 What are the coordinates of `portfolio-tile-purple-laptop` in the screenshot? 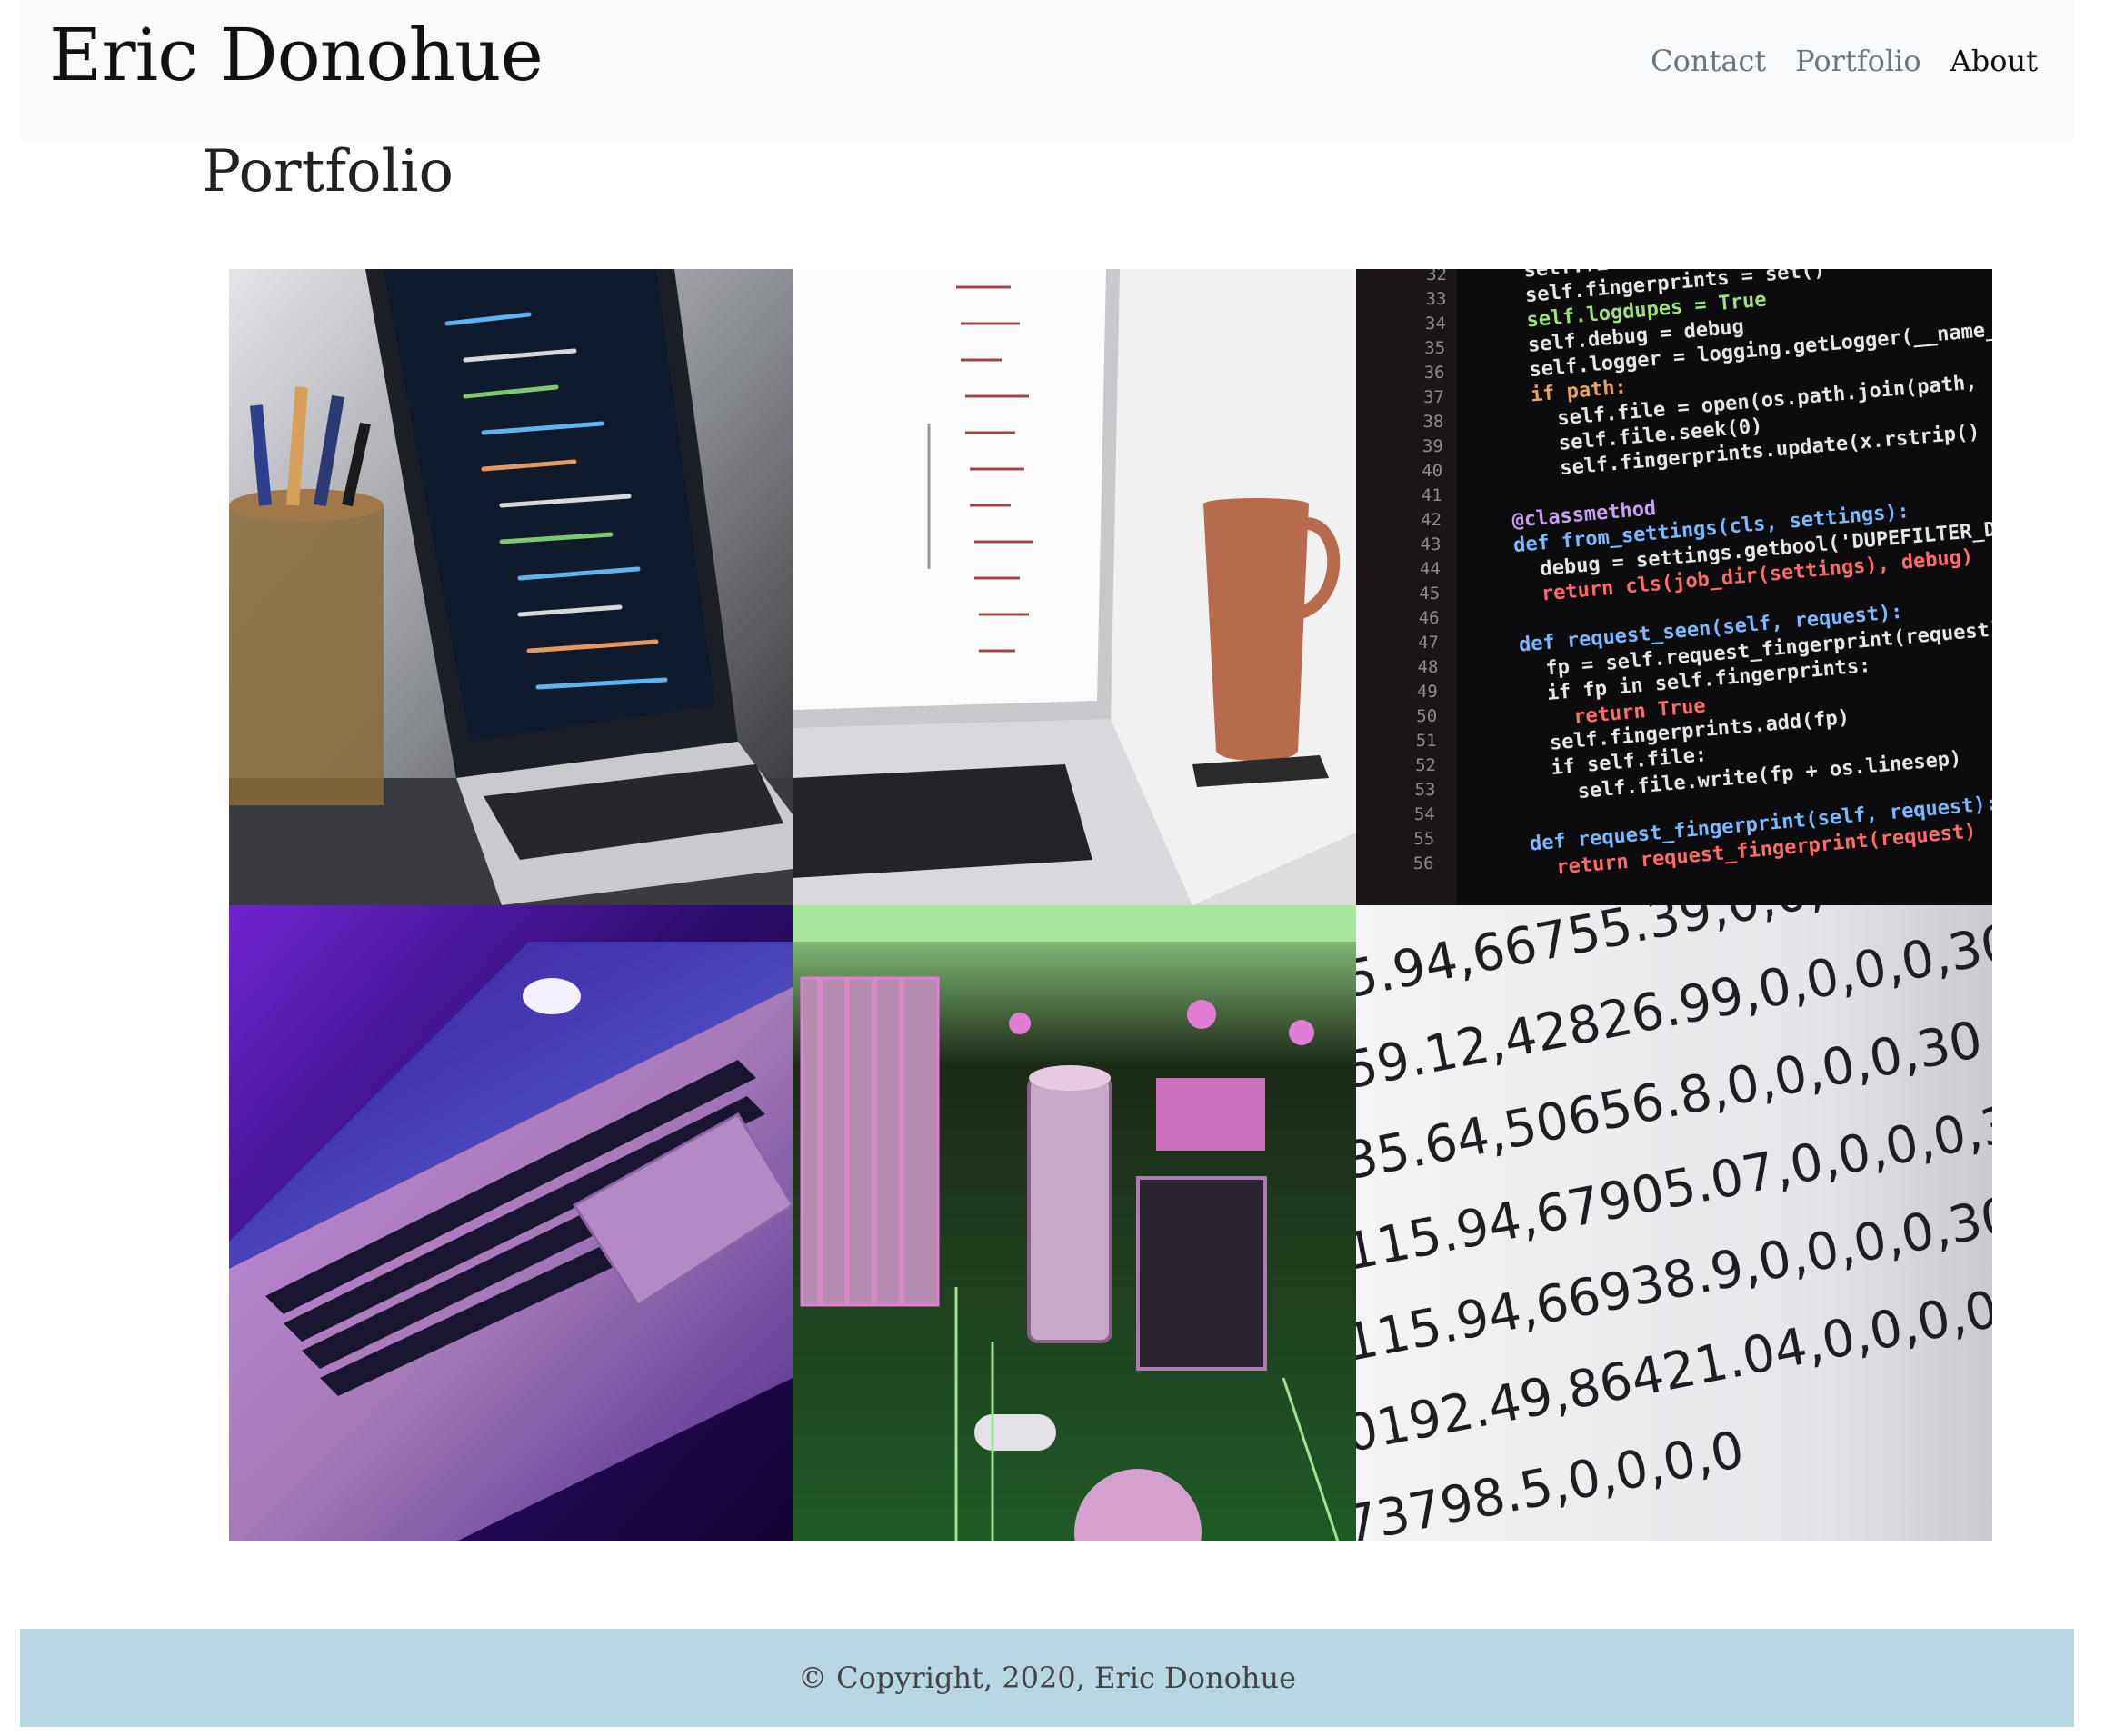 It's located at (511, 1223).